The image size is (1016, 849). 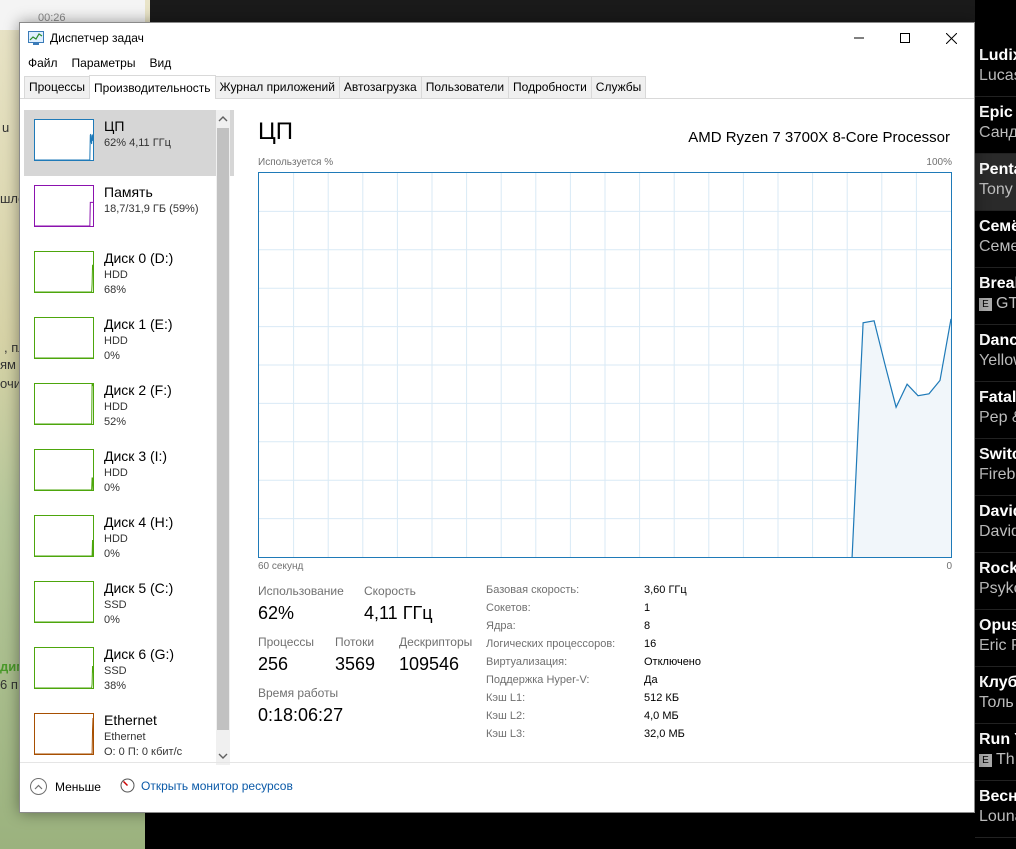 I want to click on handles-label: Дескрипторы, so click(x=436, y=642).